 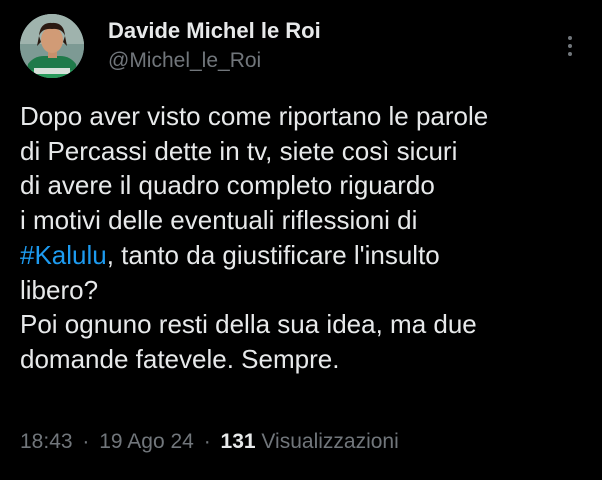 I want to click on tweet-line: domande fatevele. Sempre., so click(x=180, y=358).